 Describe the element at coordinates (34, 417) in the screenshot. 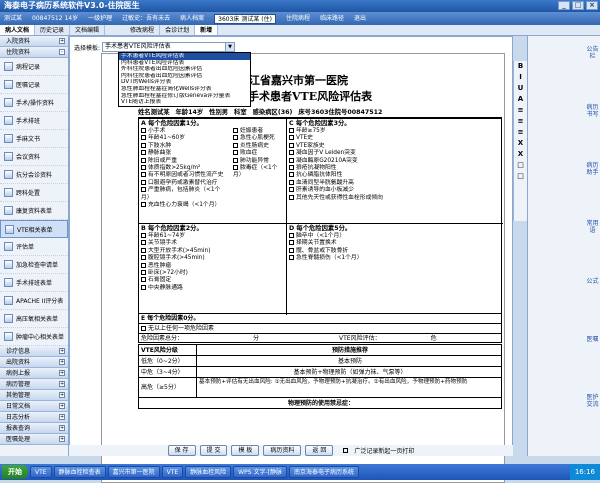

I see `sidebar-section: 日志分析 +` at that location.